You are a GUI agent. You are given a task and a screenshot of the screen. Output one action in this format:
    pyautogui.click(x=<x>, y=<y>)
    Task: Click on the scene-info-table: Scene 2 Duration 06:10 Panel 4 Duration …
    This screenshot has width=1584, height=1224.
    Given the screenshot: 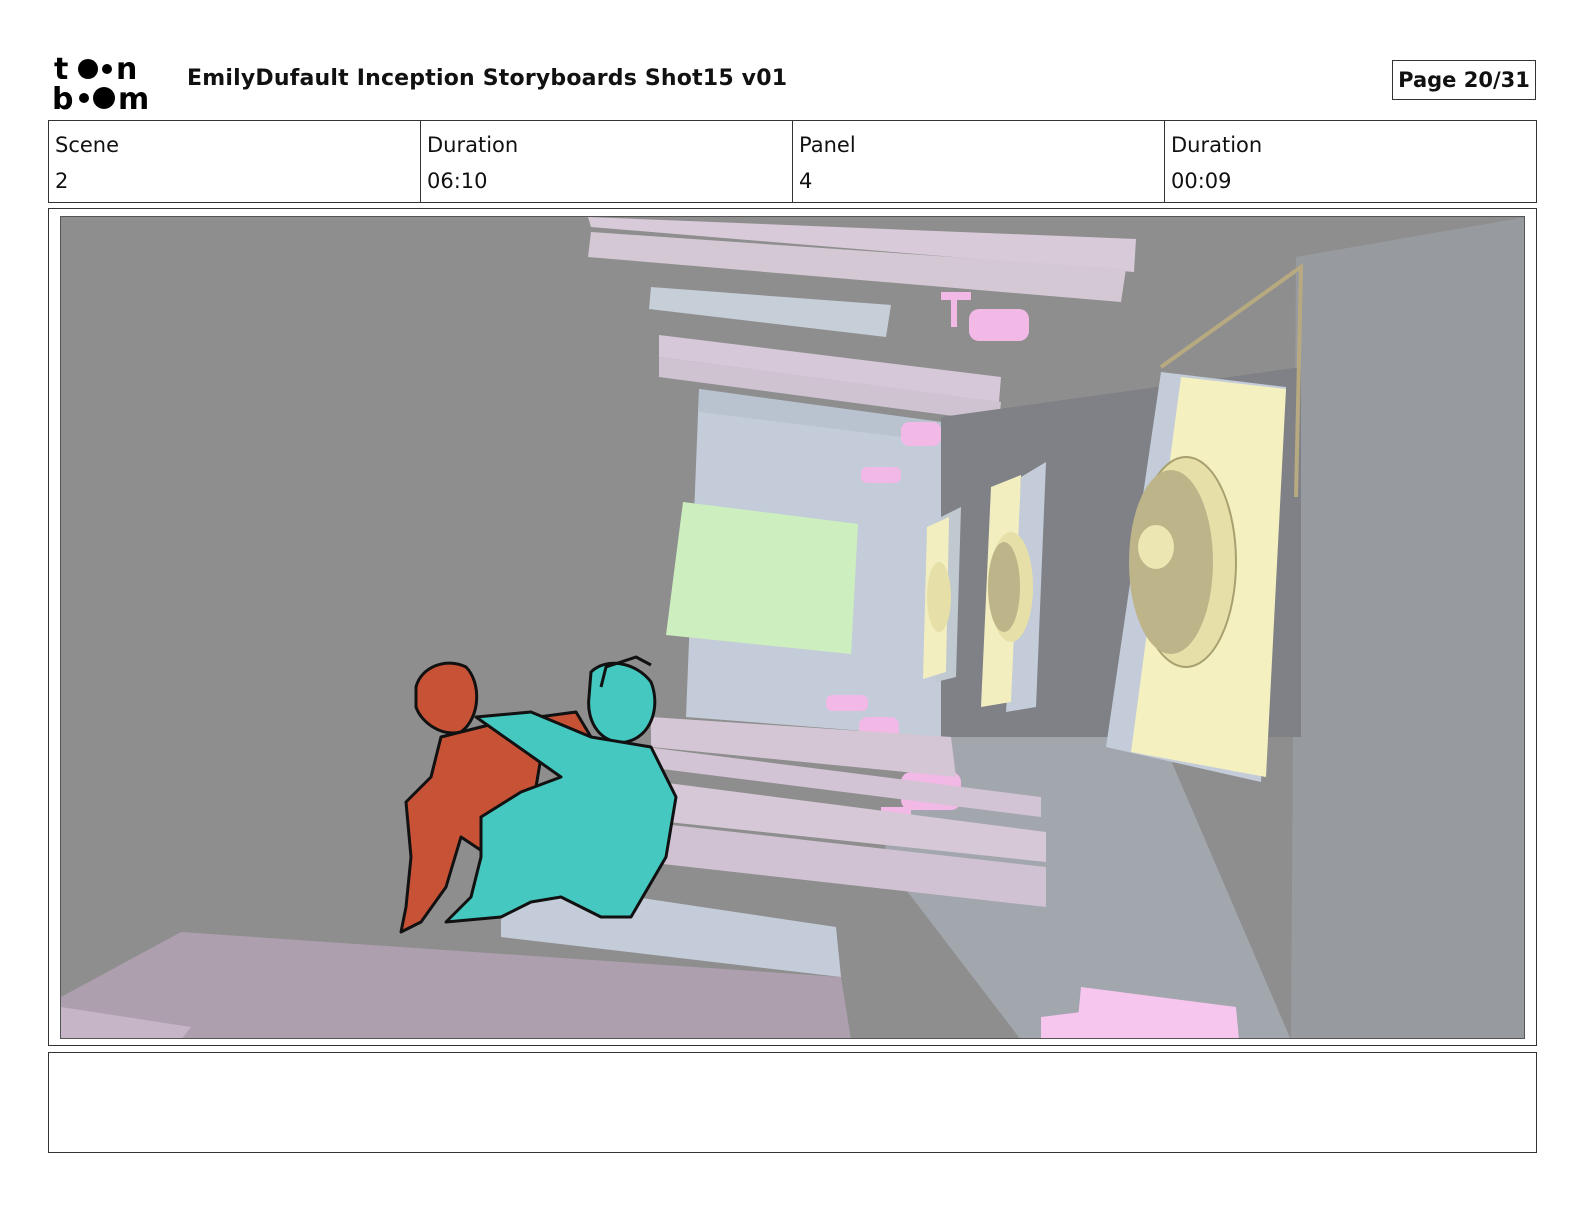 What is the action you would take?
    pyautogui.click(x=792, y=161)
    